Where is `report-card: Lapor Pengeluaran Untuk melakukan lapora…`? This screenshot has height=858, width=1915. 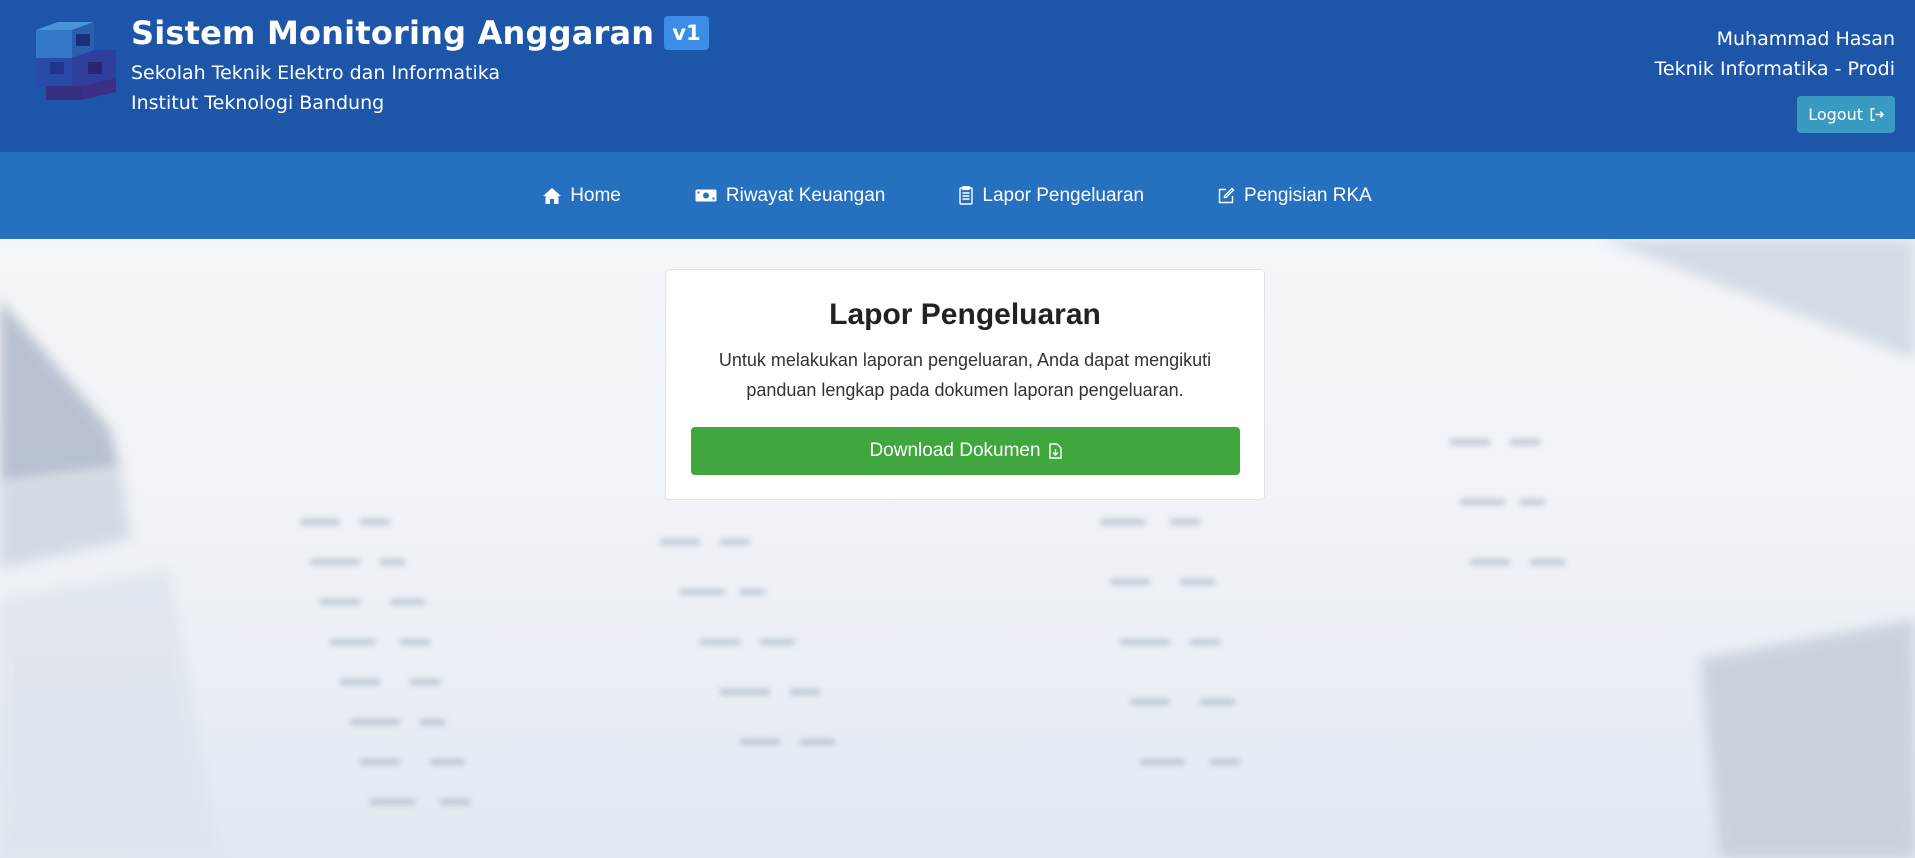 report-card: Lapor Pengeluaran Untuk melakukan lapora… is located at coordinates (965, 384).